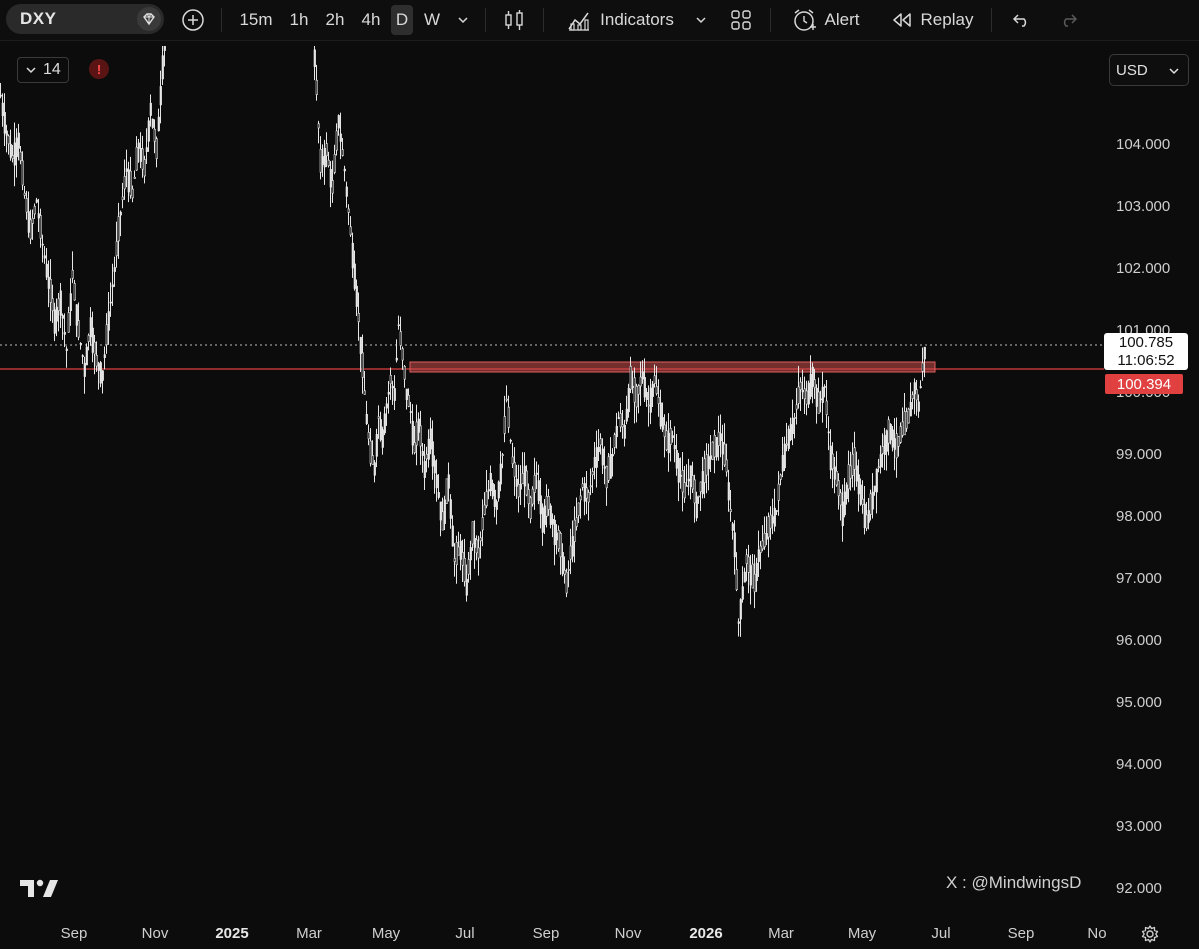  Describe the element at coordinates (299, 20) in the screenshot. I see `timeframe-1h: 1h` at that location.